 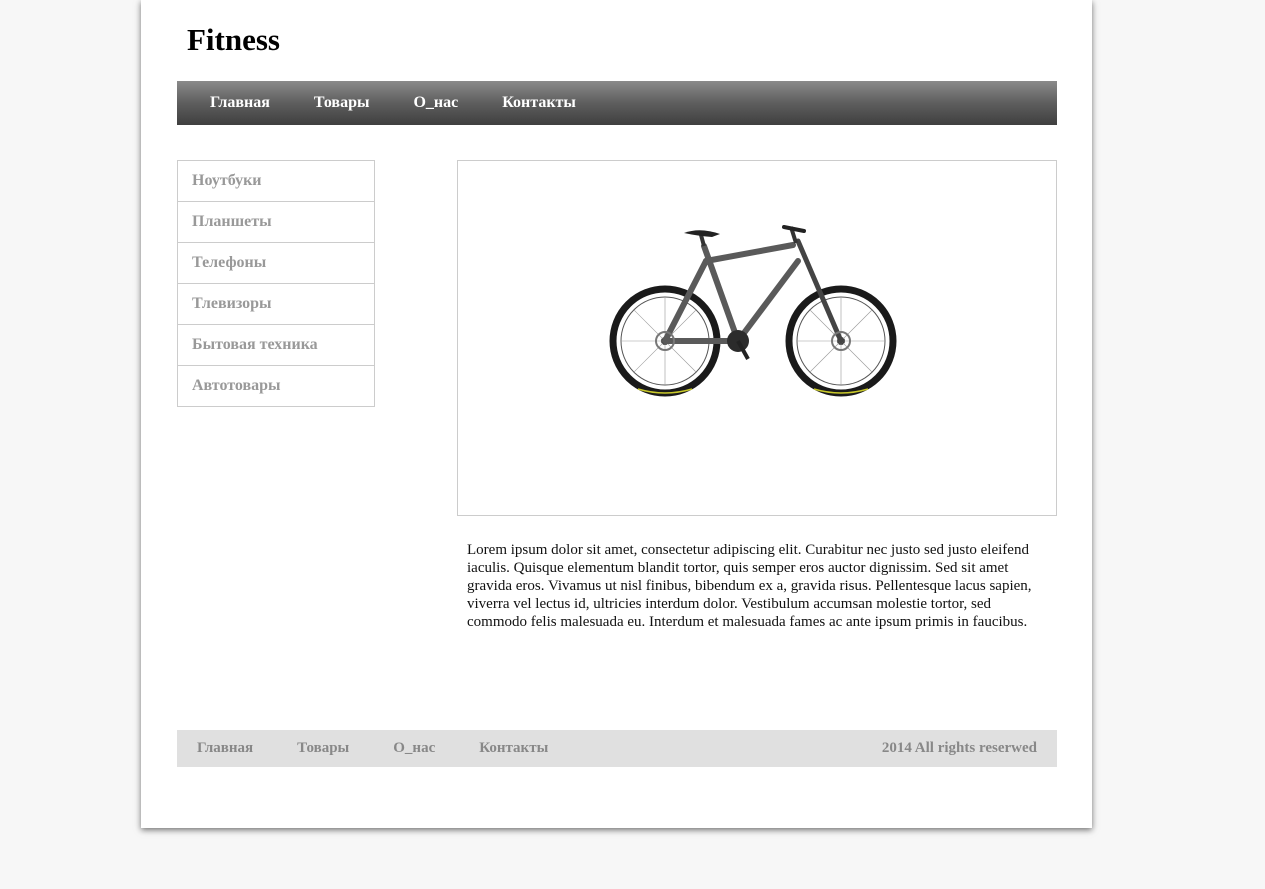 What do you see at coordinates (539, 103) in the screenshot?
I see `nav-link-contacts: Контакты` at bounding box center [539, 103].